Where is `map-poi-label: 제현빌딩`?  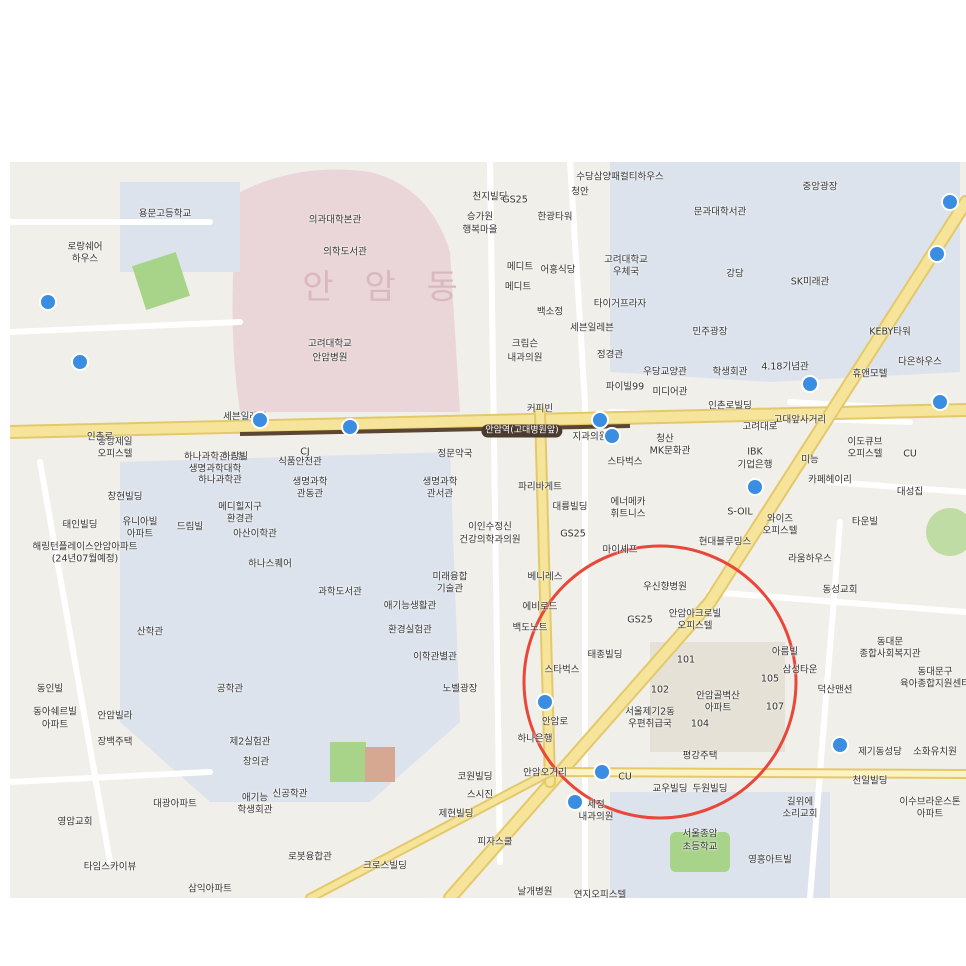 map-poi-label: 제현빌딩 is located at coordinates (456, 814).